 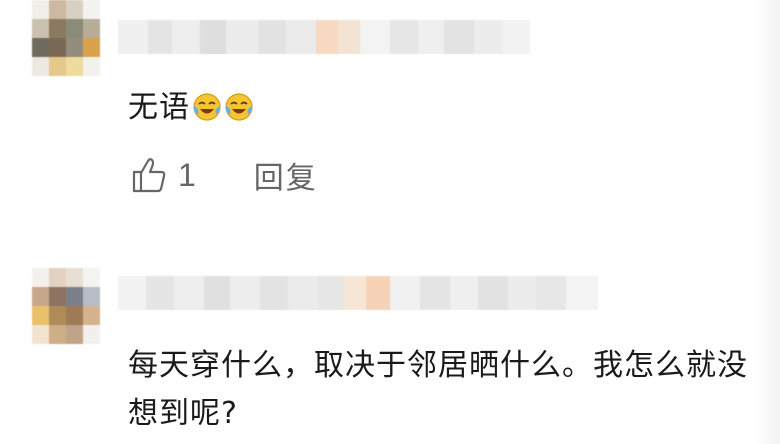 What do you see at coordinates (286, 175) in the screenshot?
I see `reply-button: 回复` at bounding box center [286, 175].